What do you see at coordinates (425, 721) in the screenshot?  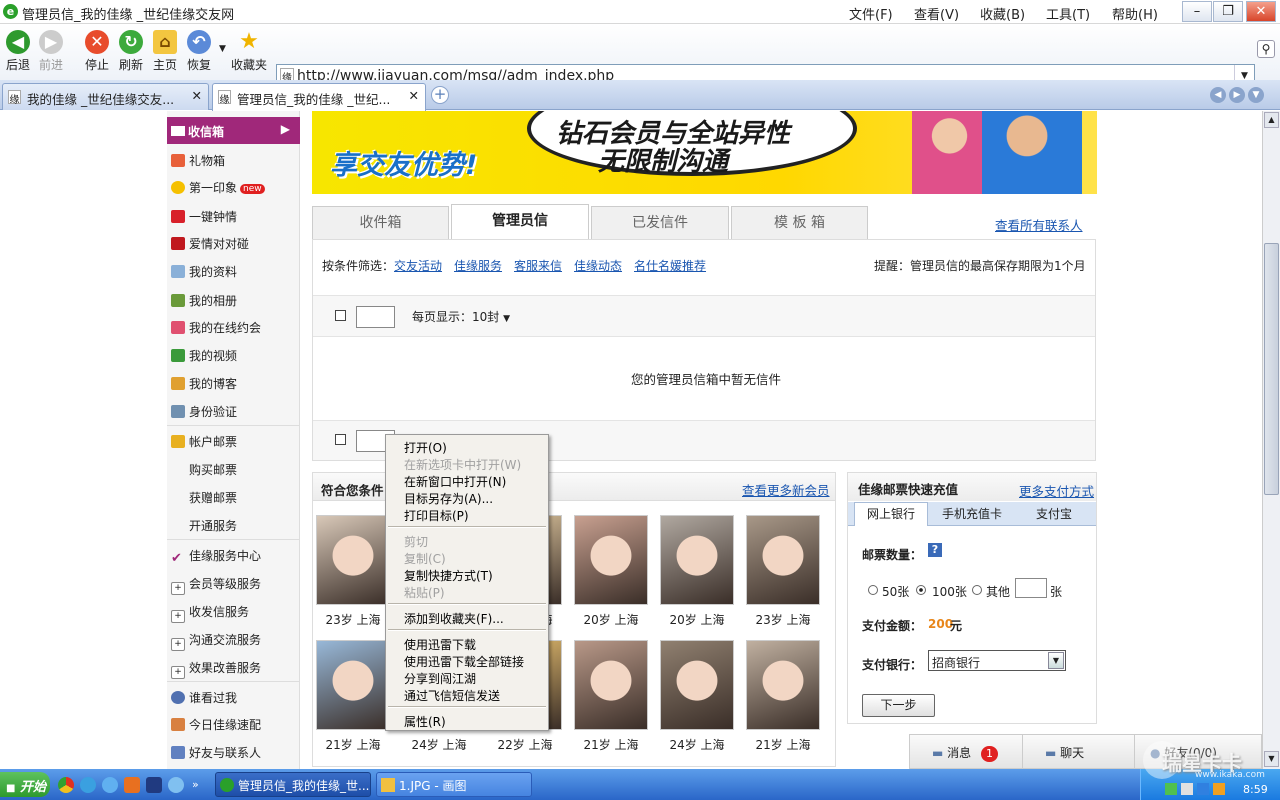 I see `context-menu-item: 属性(R)` at bounding box center [425, 721].